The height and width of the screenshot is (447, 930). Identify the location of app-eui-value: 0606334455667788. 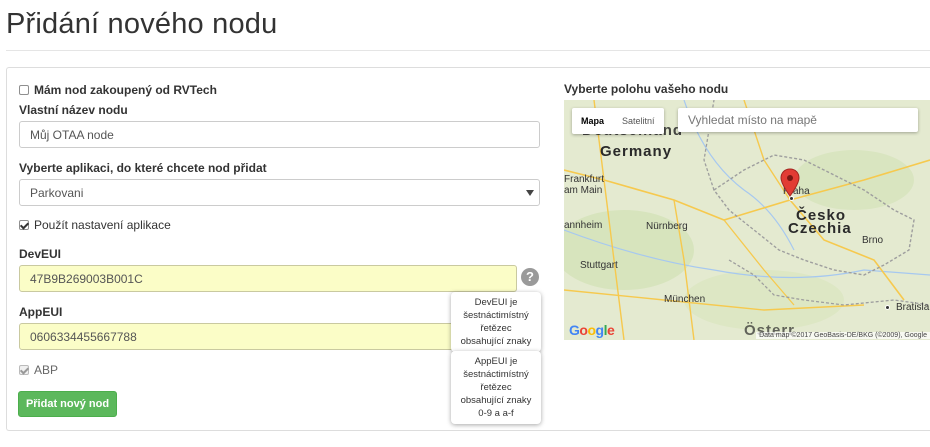
(83, 336).